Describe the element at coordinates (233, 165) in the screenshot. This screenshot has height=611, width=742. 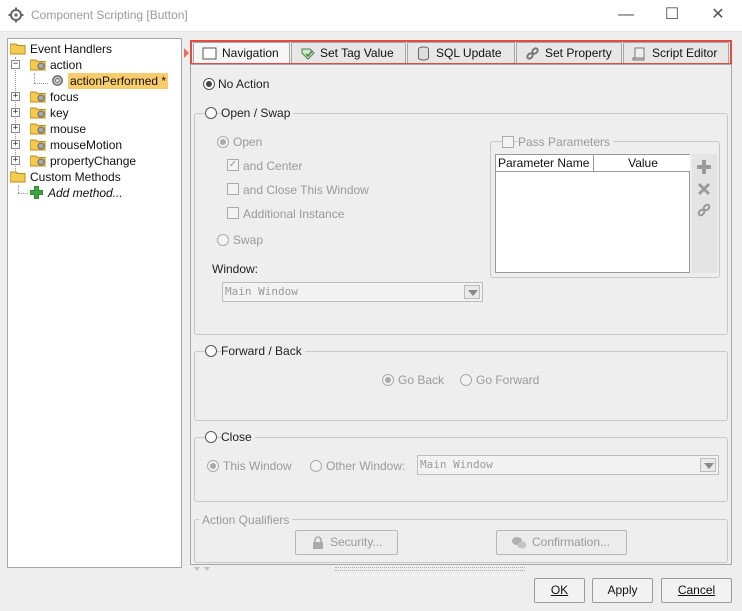
I see `and-center-checkbox: ✓` at that location.